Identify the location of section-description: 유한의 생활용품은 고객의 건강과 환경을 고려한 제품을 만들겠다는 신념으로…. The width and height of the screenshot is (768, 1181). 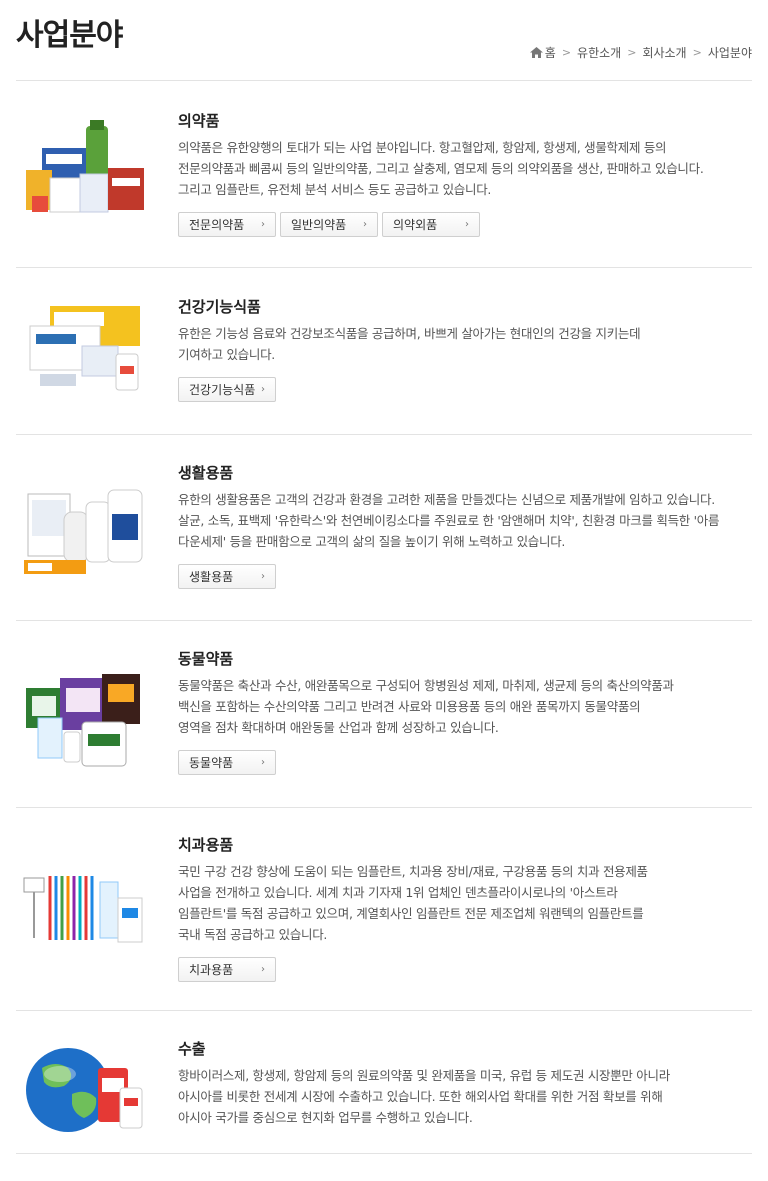
(449, 520).